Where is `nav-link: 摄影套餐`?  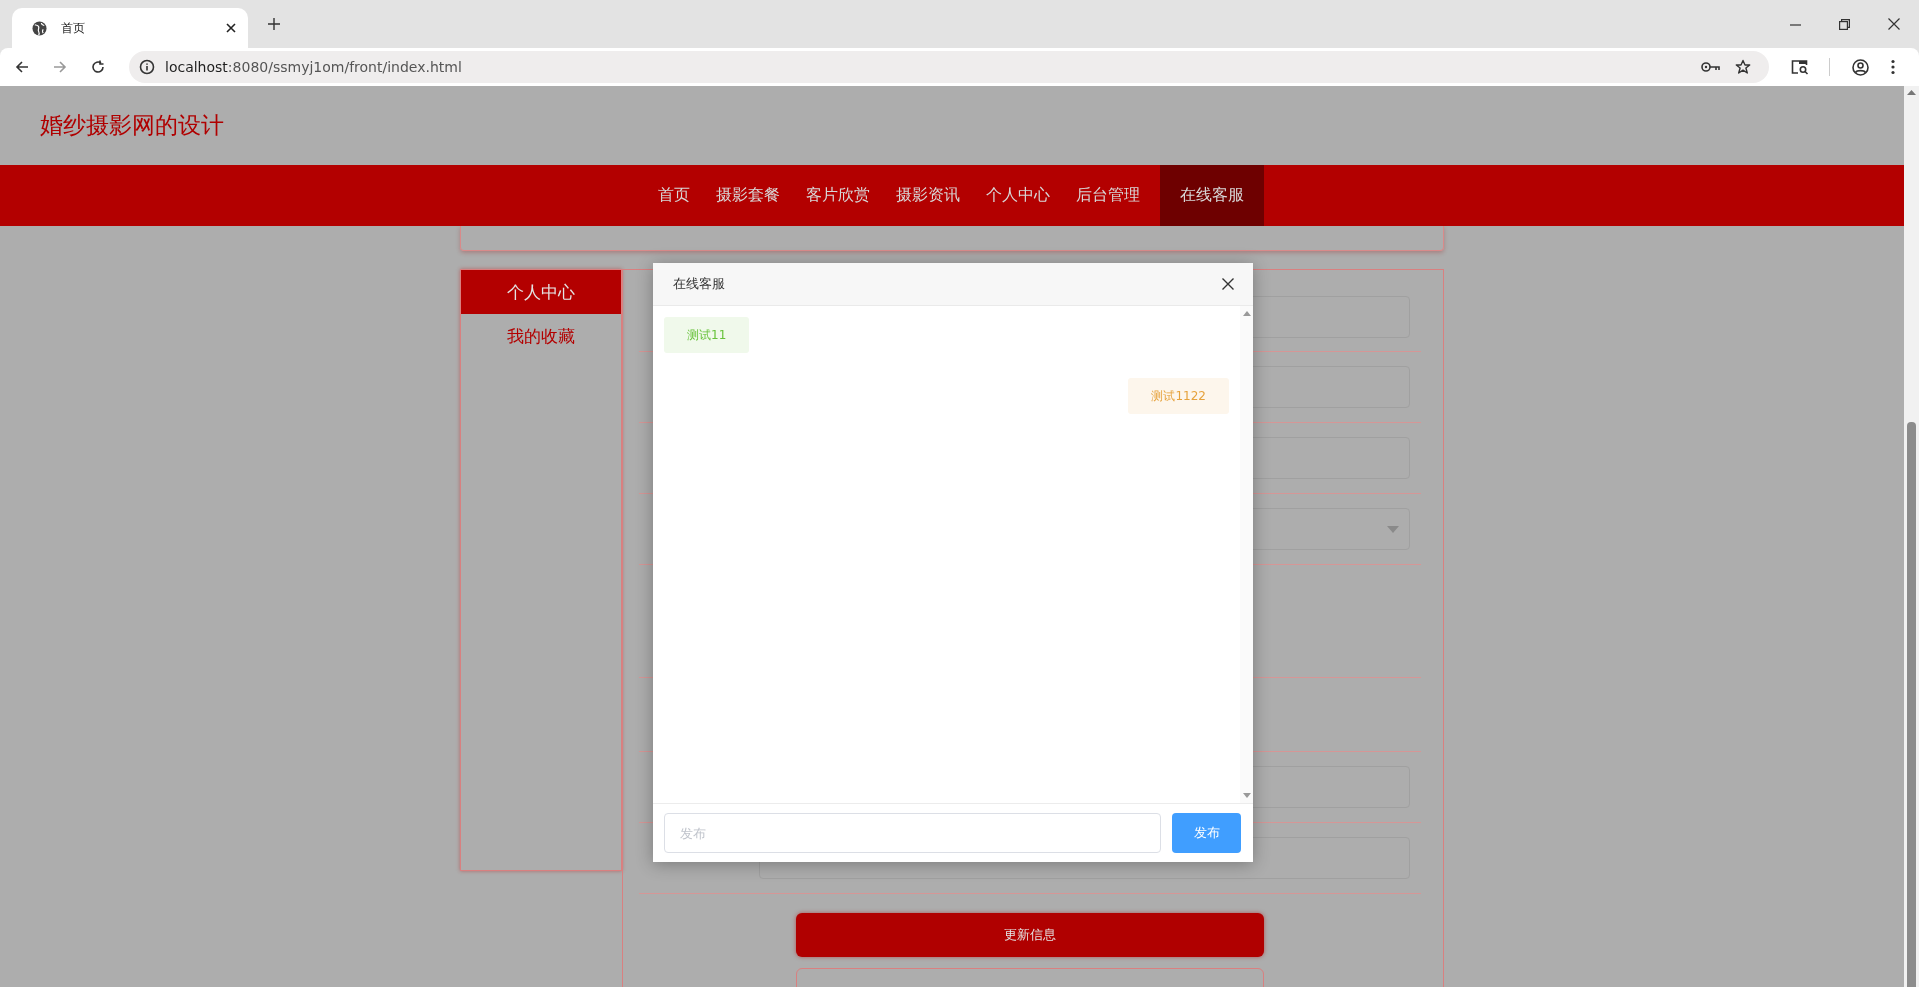 nav-link: 摄影套餐 is located at coordinates (747, 195).